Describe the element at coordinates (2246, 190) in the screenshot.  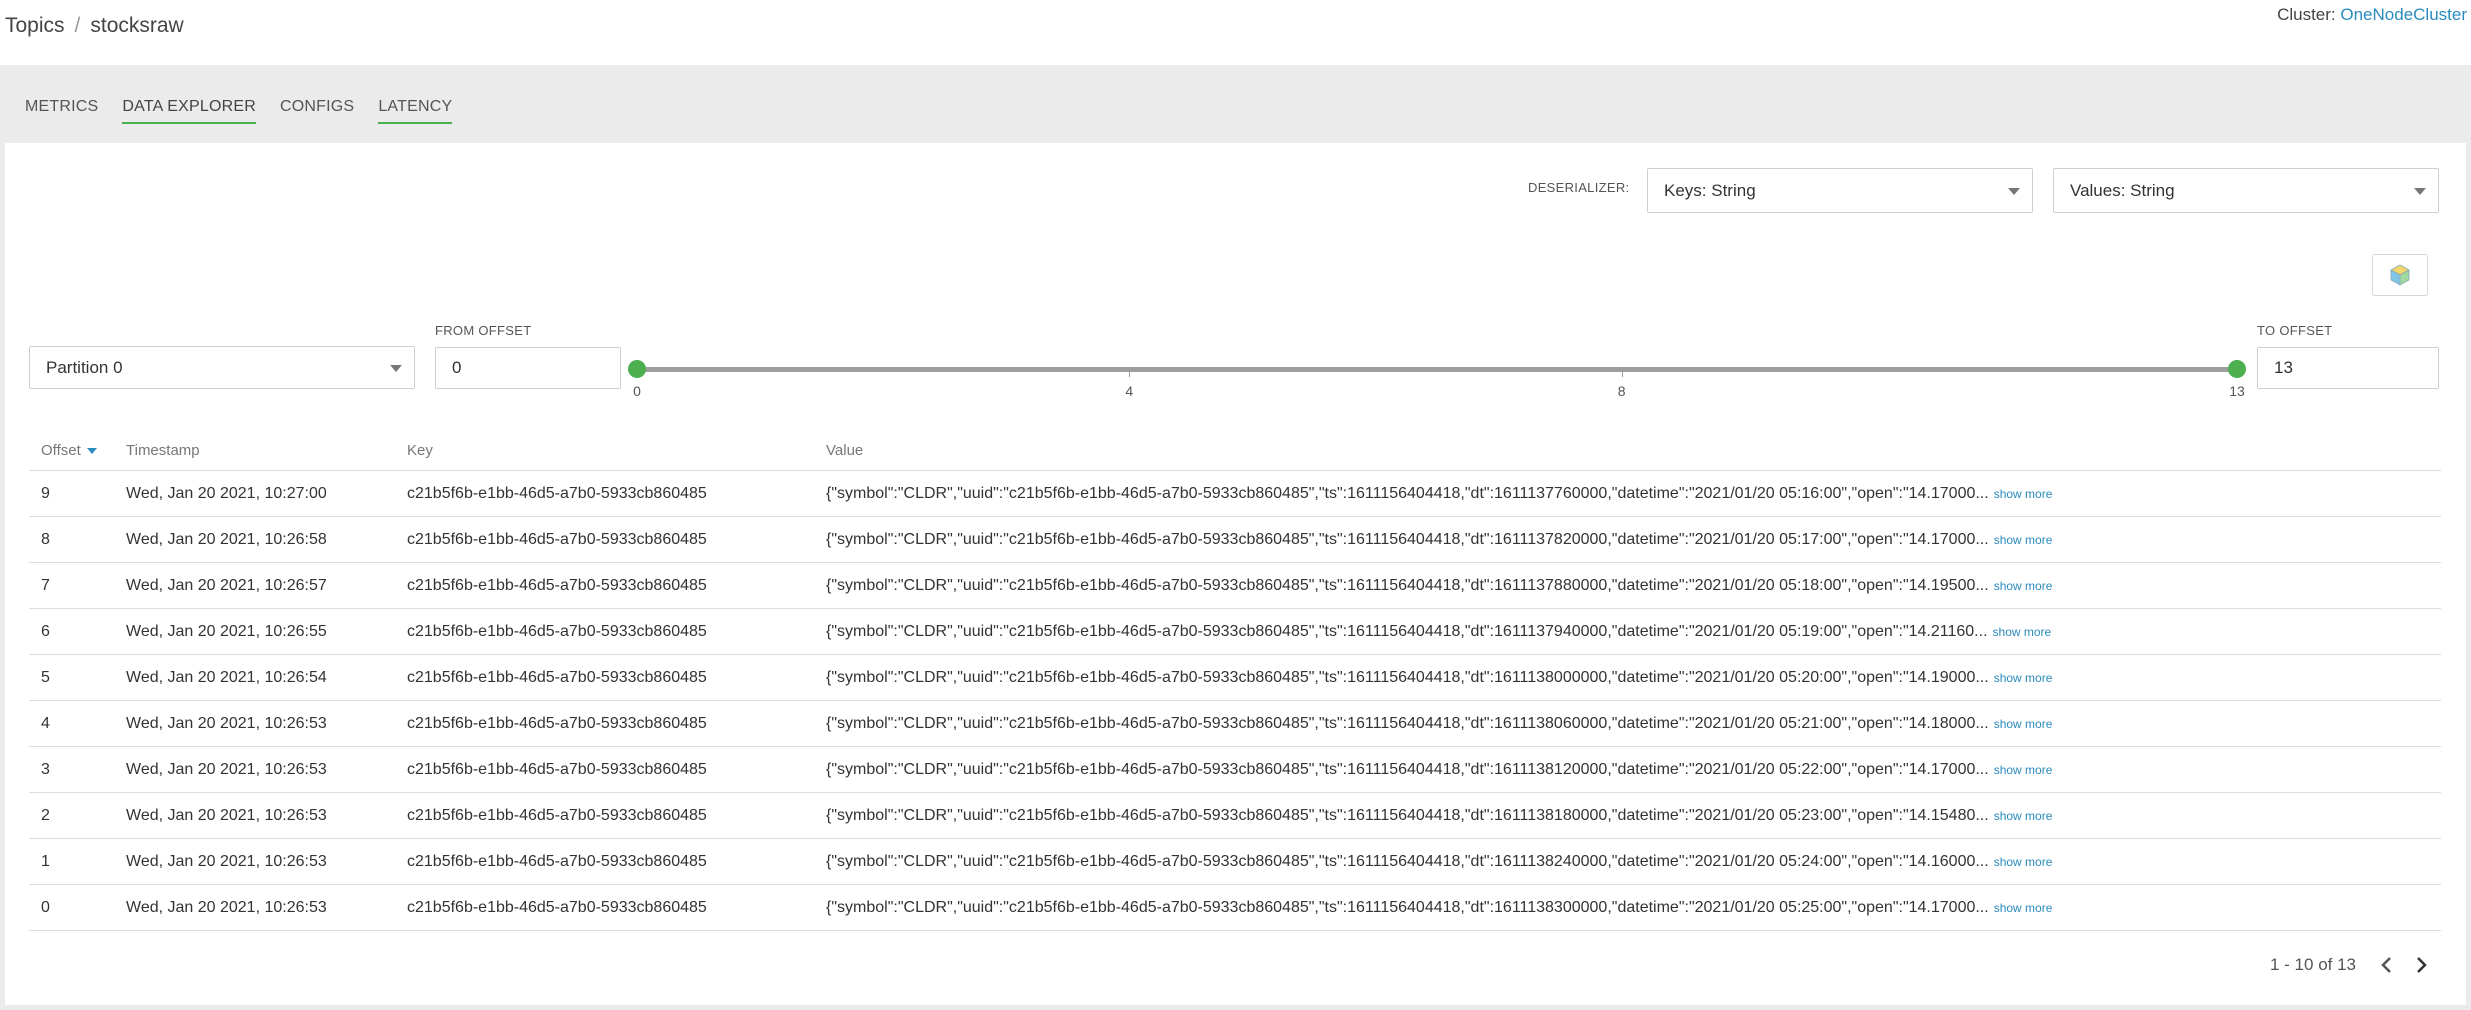
I see `values-deserializer-select: Values: String` at that location.